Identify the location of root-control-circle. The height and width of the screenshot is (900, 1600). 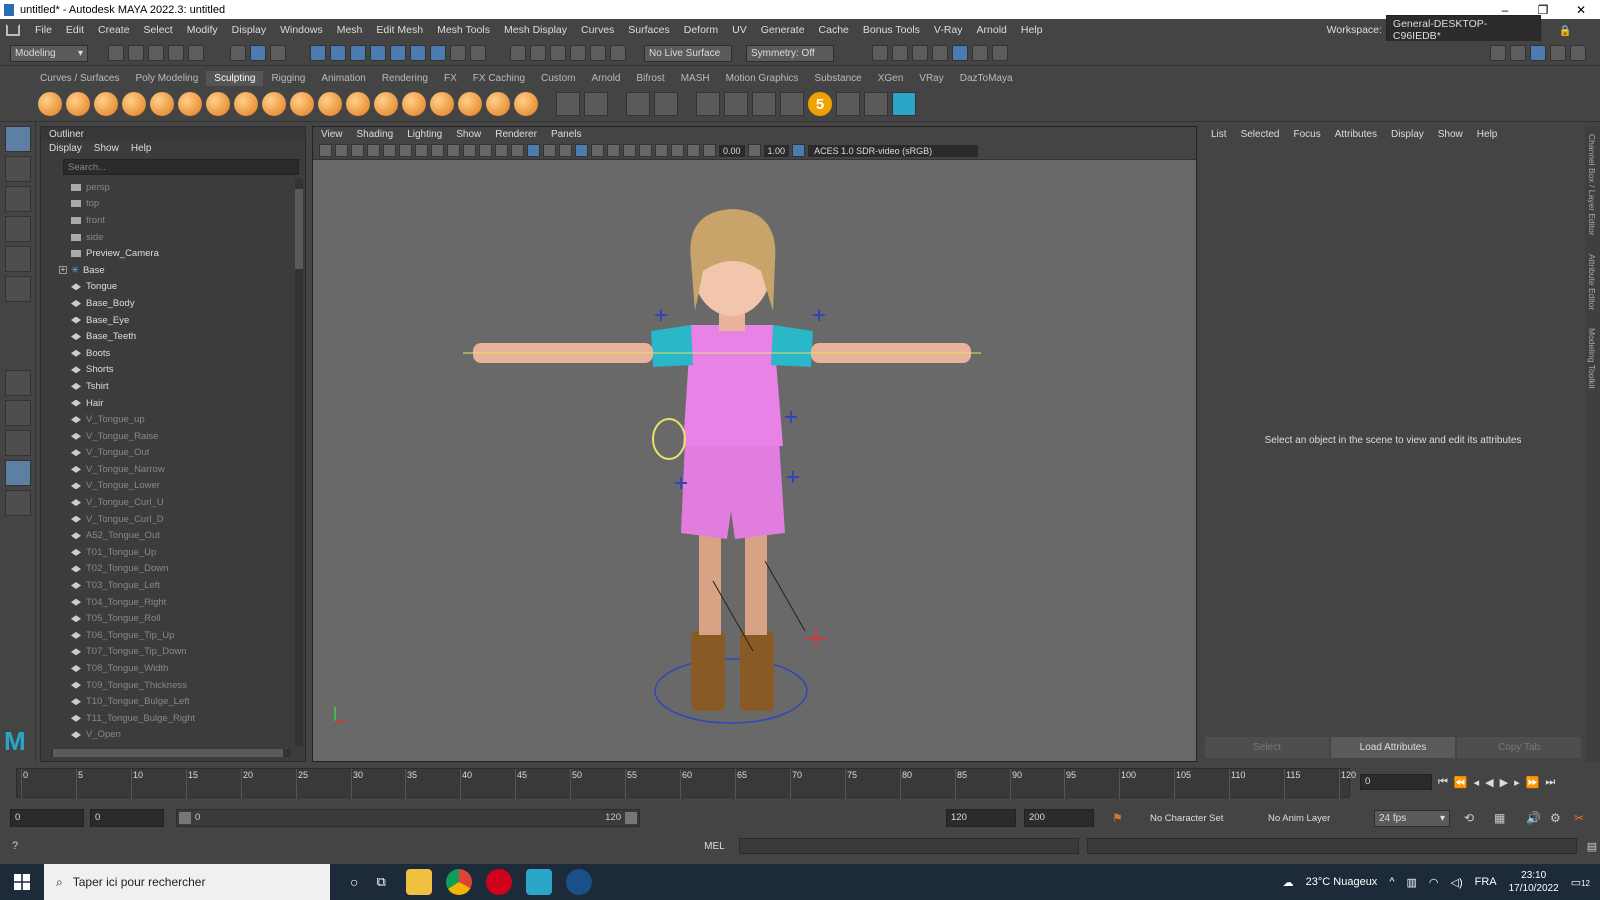
(731, 691).